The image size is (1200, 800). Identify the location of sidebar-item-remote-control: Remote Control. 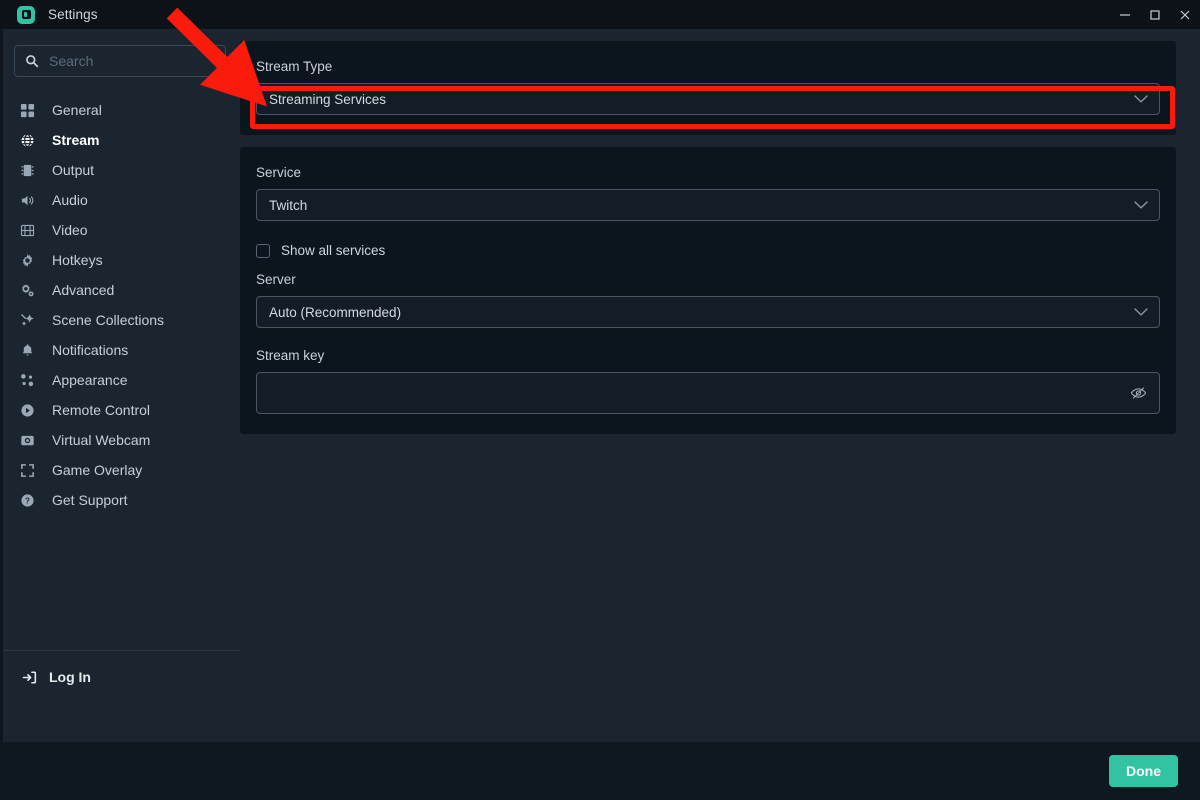
(120, 410).